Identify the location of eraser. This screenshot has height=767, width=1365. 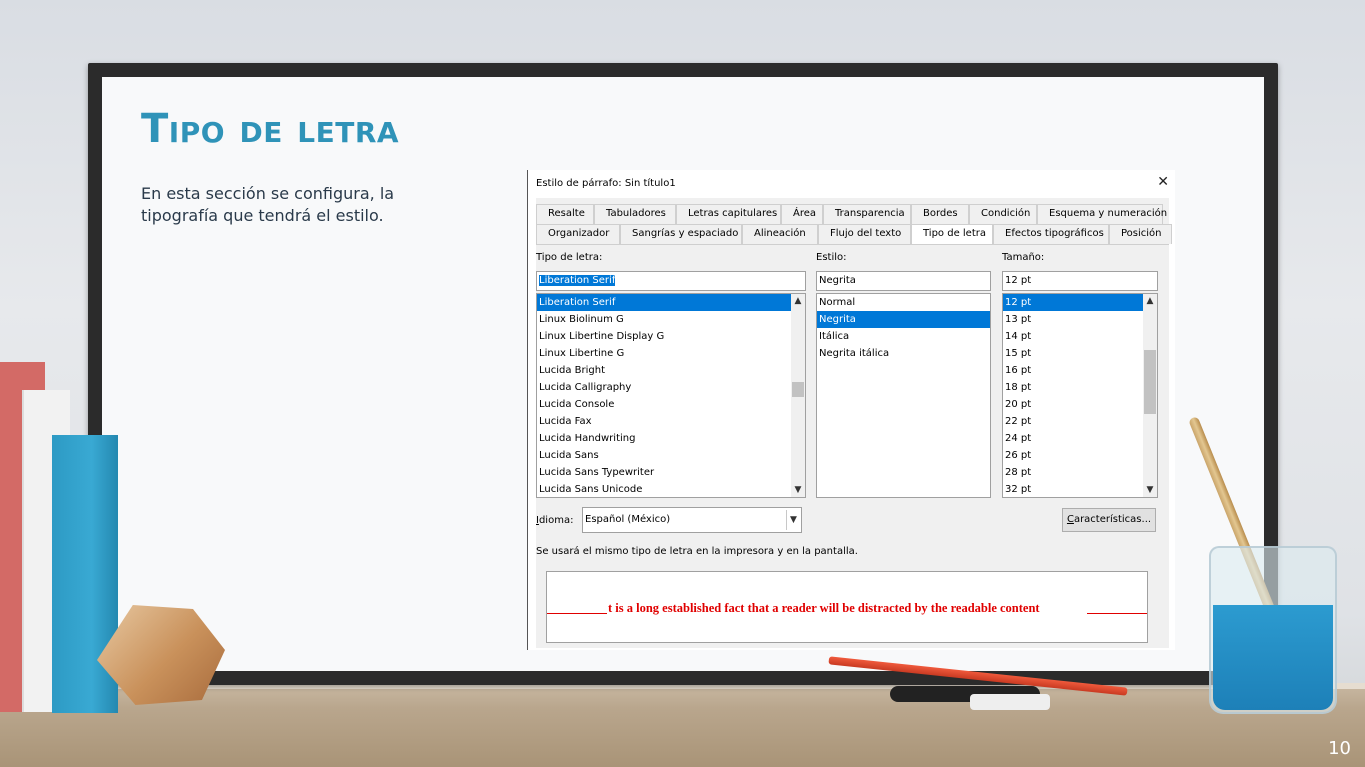
(1010, 702).